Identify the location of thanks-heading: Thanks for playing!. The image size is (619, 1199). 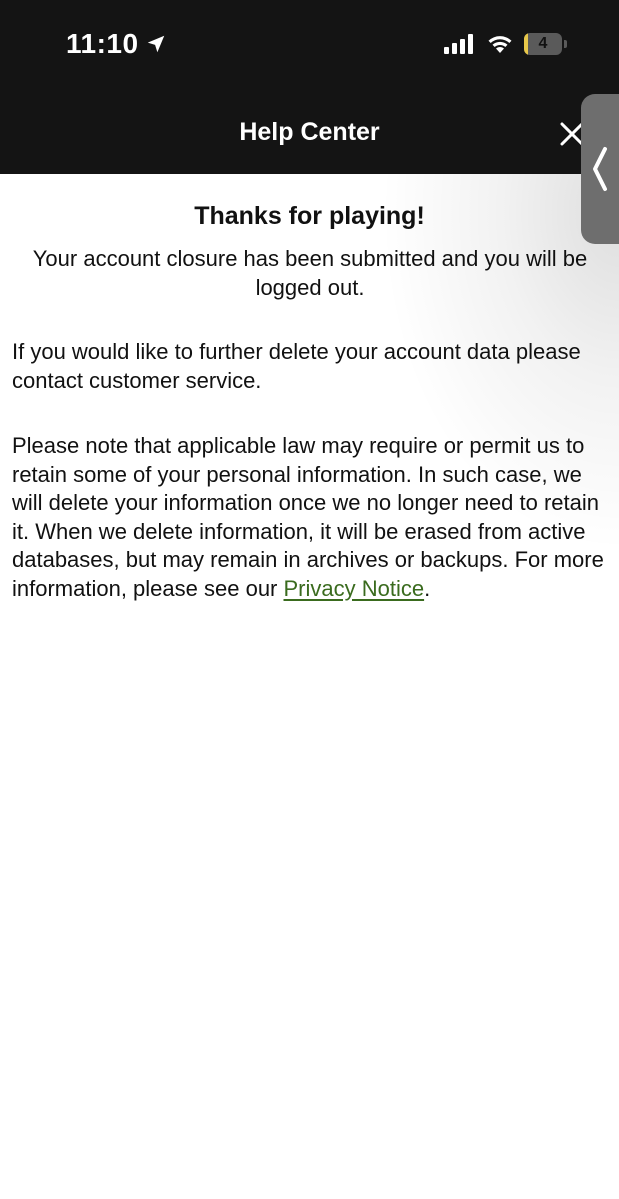
(309, 216).